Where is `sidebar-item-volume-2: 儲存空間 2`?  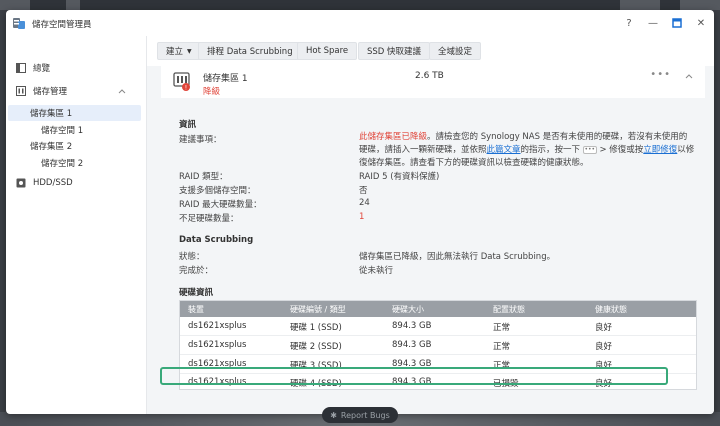 sidebar-item-volume-2: 儲存空間 2 is located at coordinates (91, 163).